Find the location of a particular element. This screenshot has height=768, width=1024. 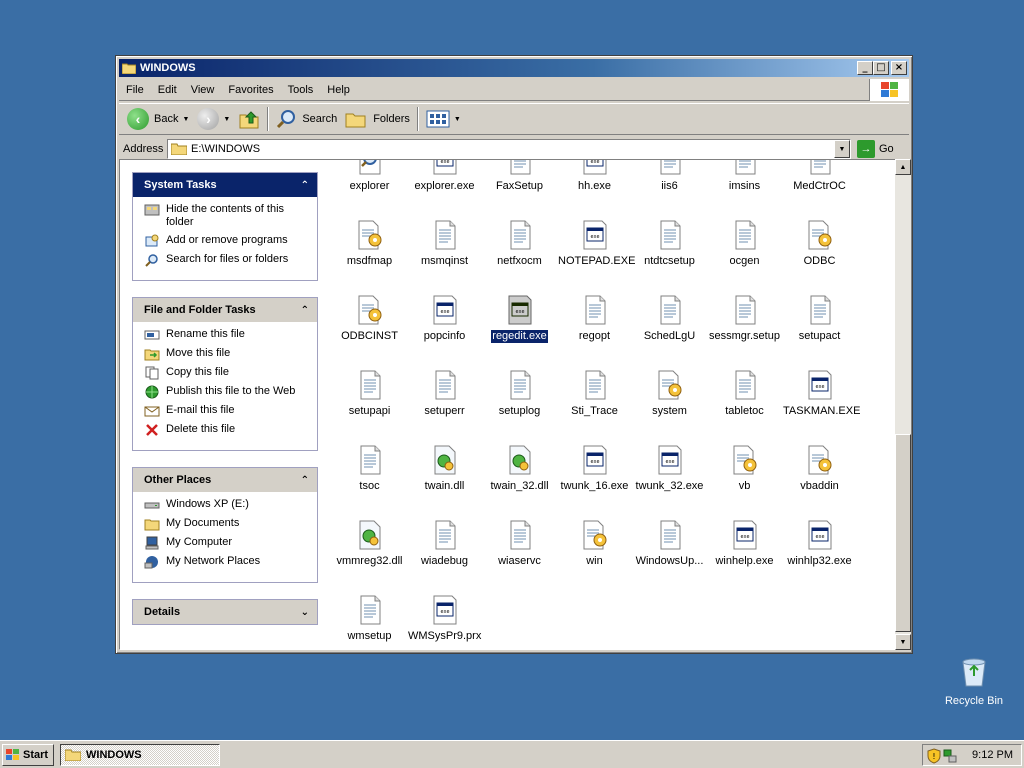

file-item: wiaservc is located at coordinates (519, 543).